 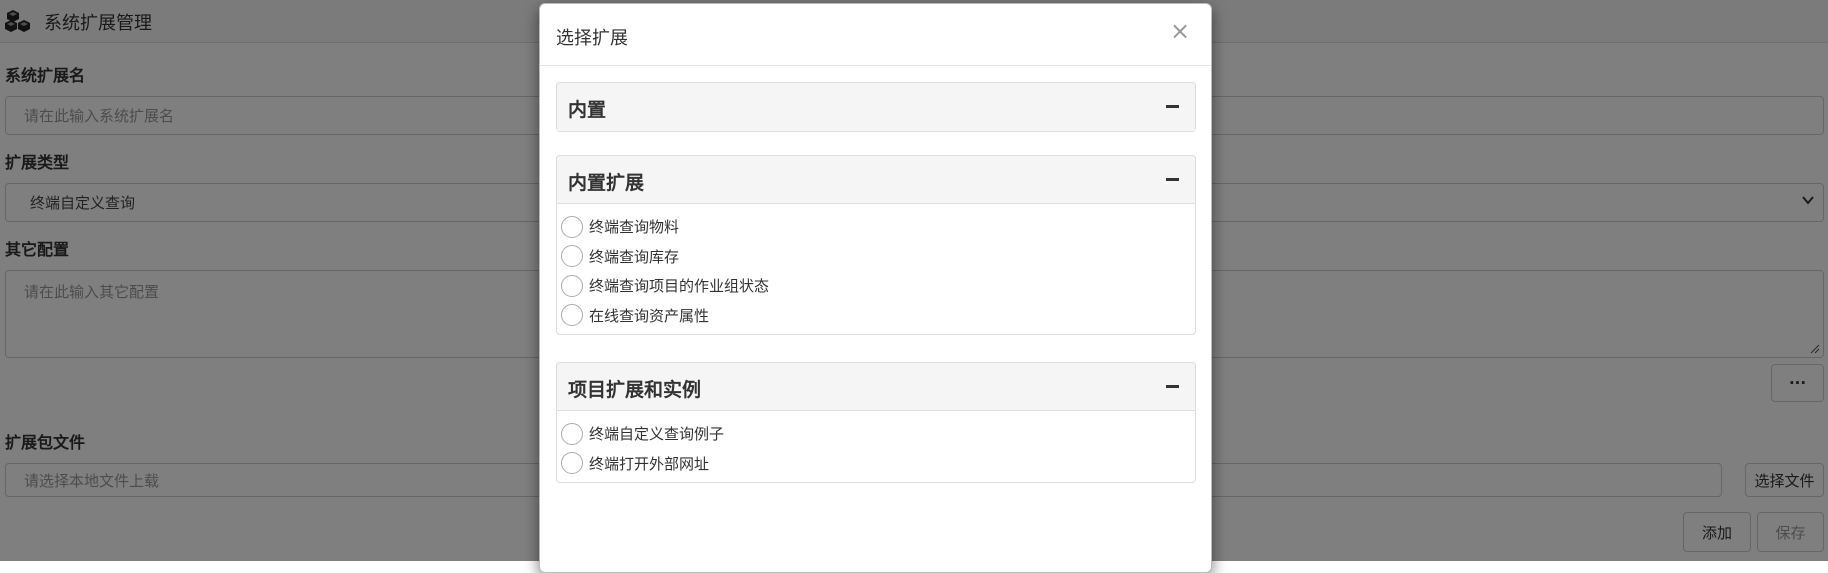 I want to click on extension-option: 终端查询项目的作业组状态, so click(x=878, y=286).